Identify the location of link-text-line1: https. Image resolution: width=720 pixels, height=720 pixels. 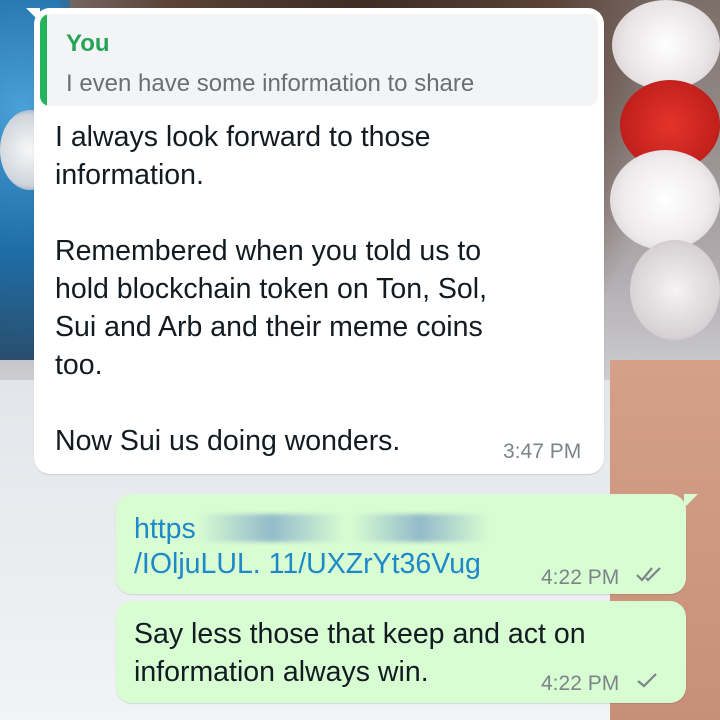
(312, 528).